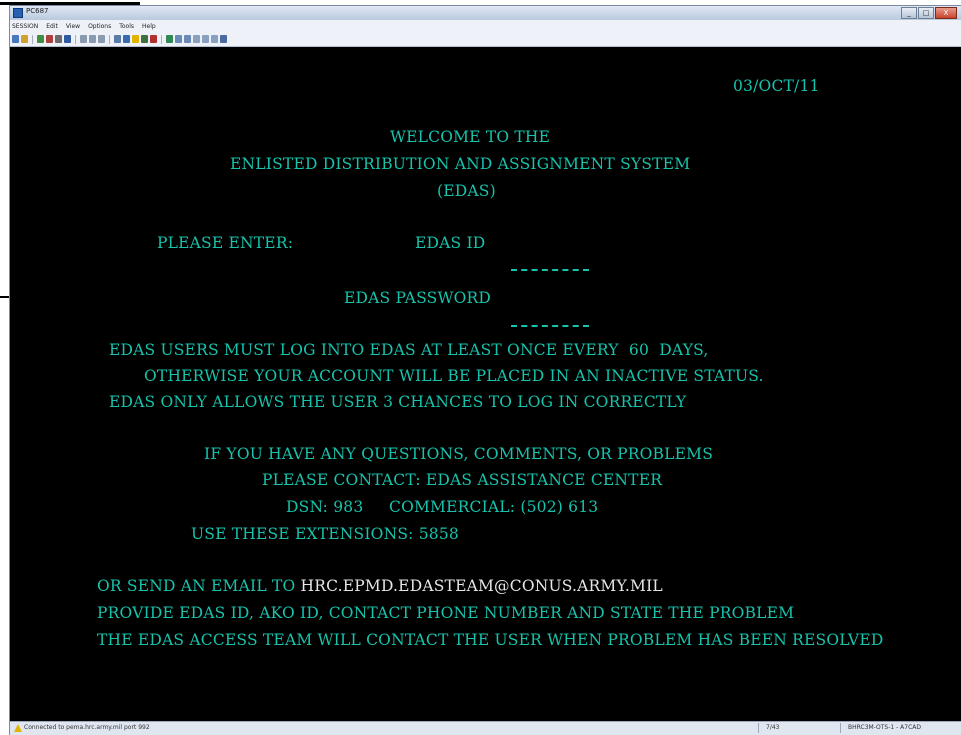 The height and width of the screenshot is (735, 961). I want to click on app-icon, so click(18, 13).